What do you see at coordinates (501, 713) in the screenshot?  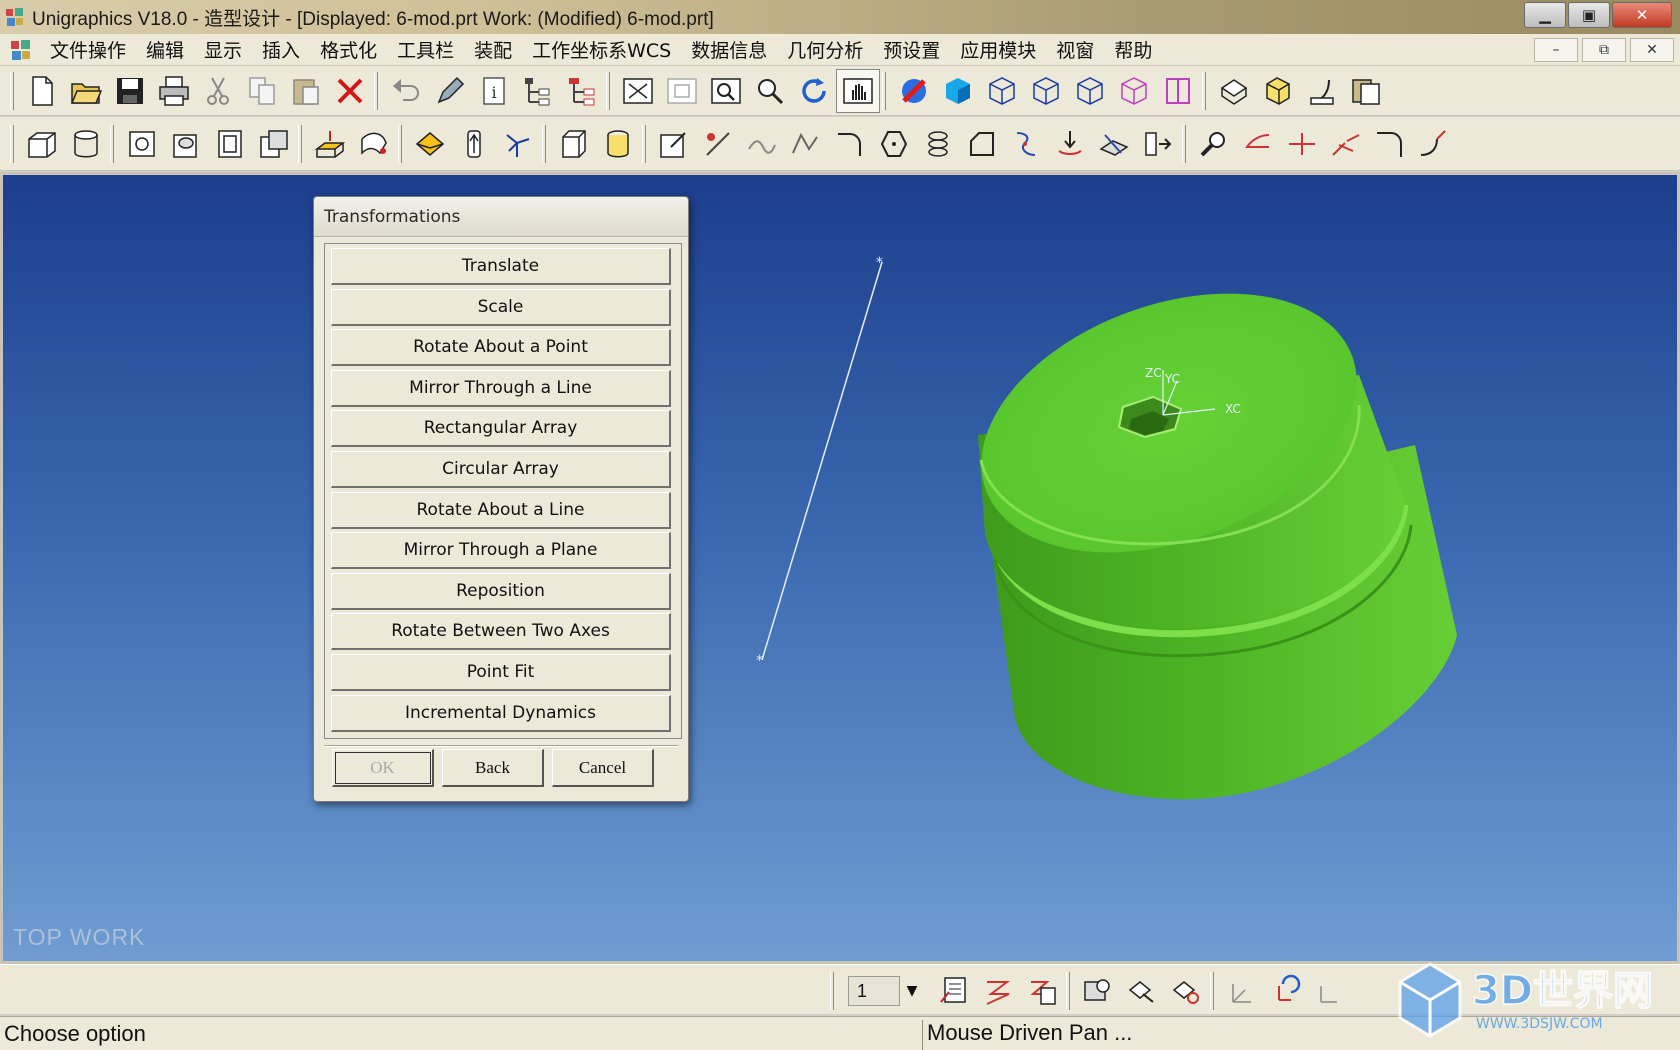 I see `incremental-dynamics-button: Incremental Dynamics` at bounding box center [501, 713].